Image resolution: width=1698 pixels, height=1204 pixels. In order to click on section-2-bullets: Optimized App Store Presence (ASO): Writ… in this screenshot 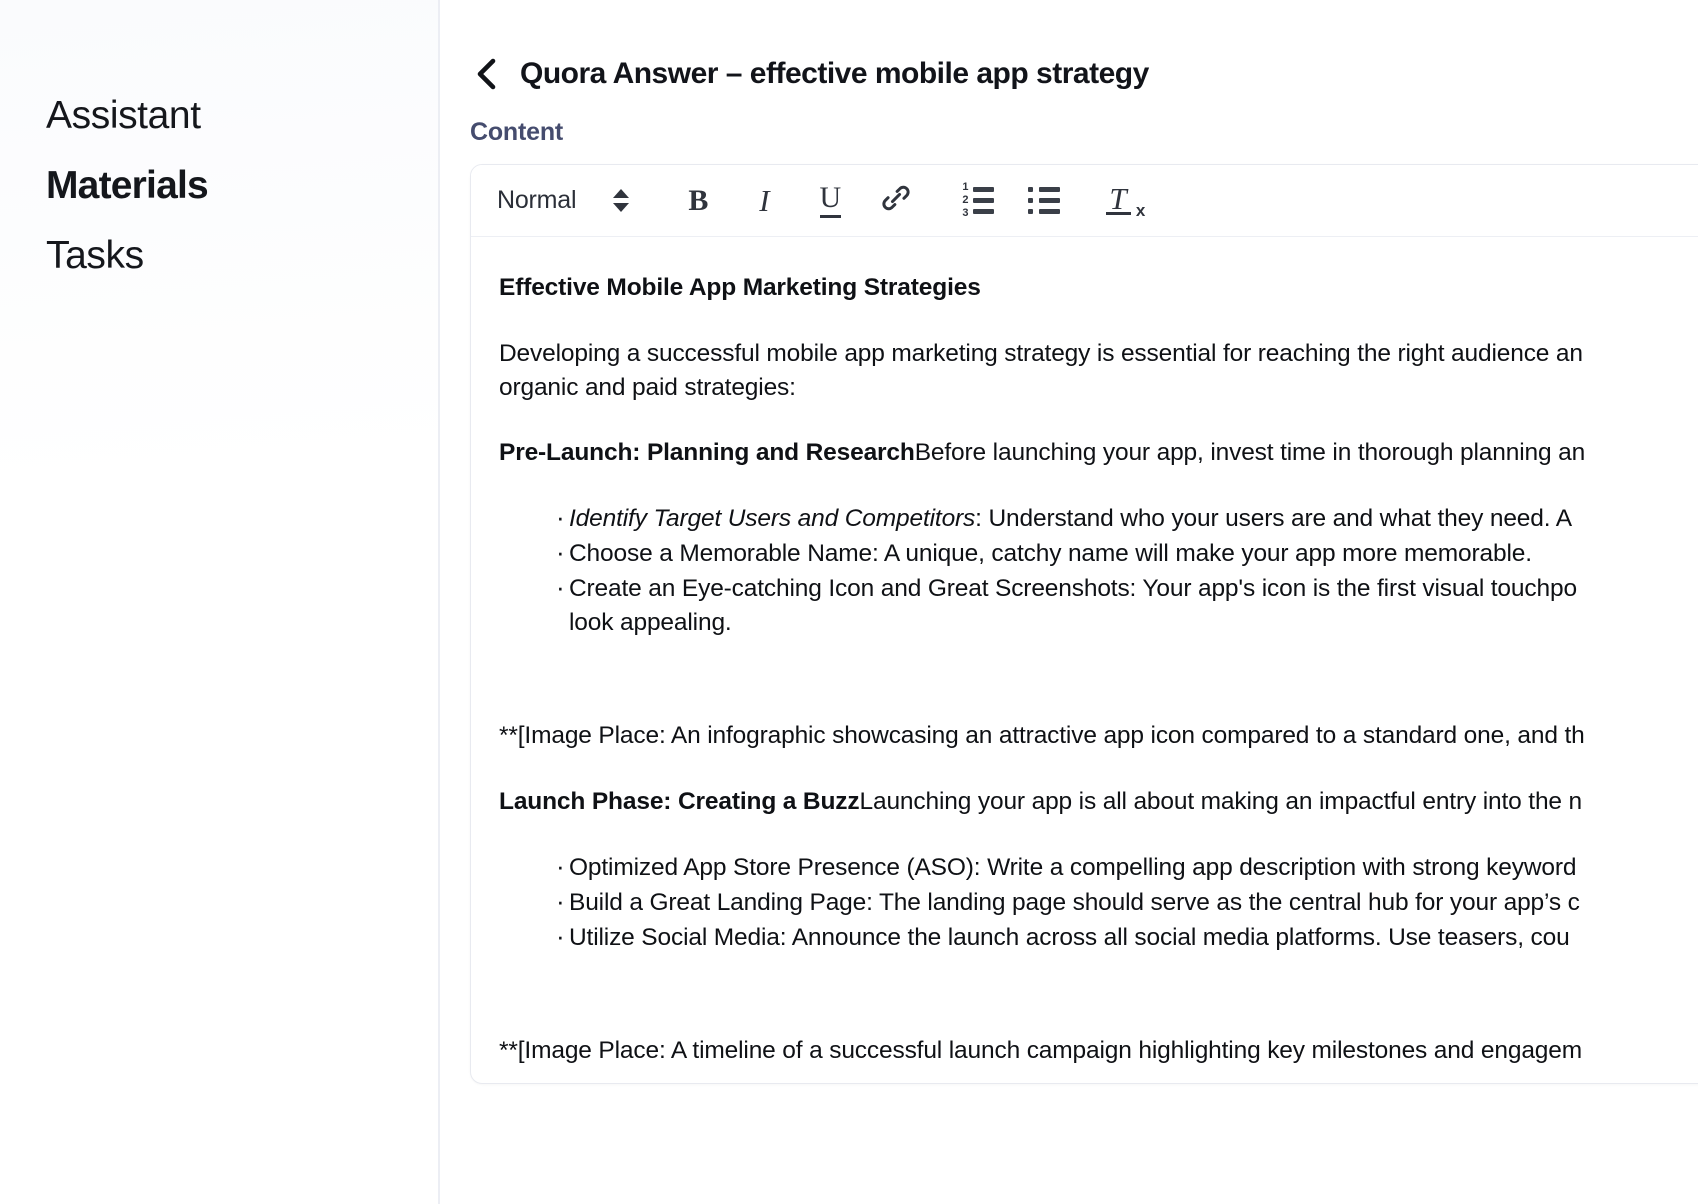, I will do `click(1098, 902)`.